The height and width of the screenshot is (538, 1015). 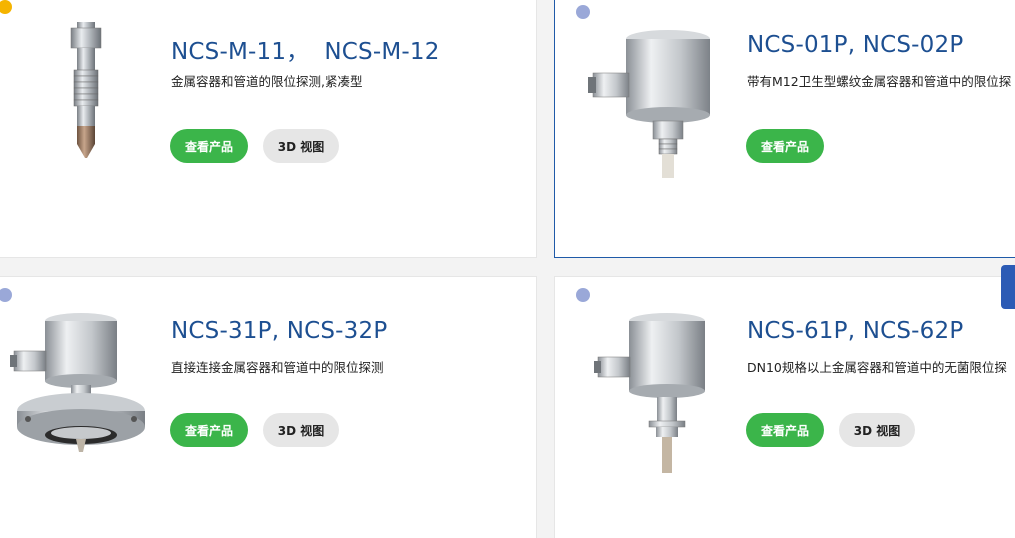 What do you see at coordinates (77, 382) in the screenshot?
I see `product-image-flange-sensor` at bounding box center [77, 382].